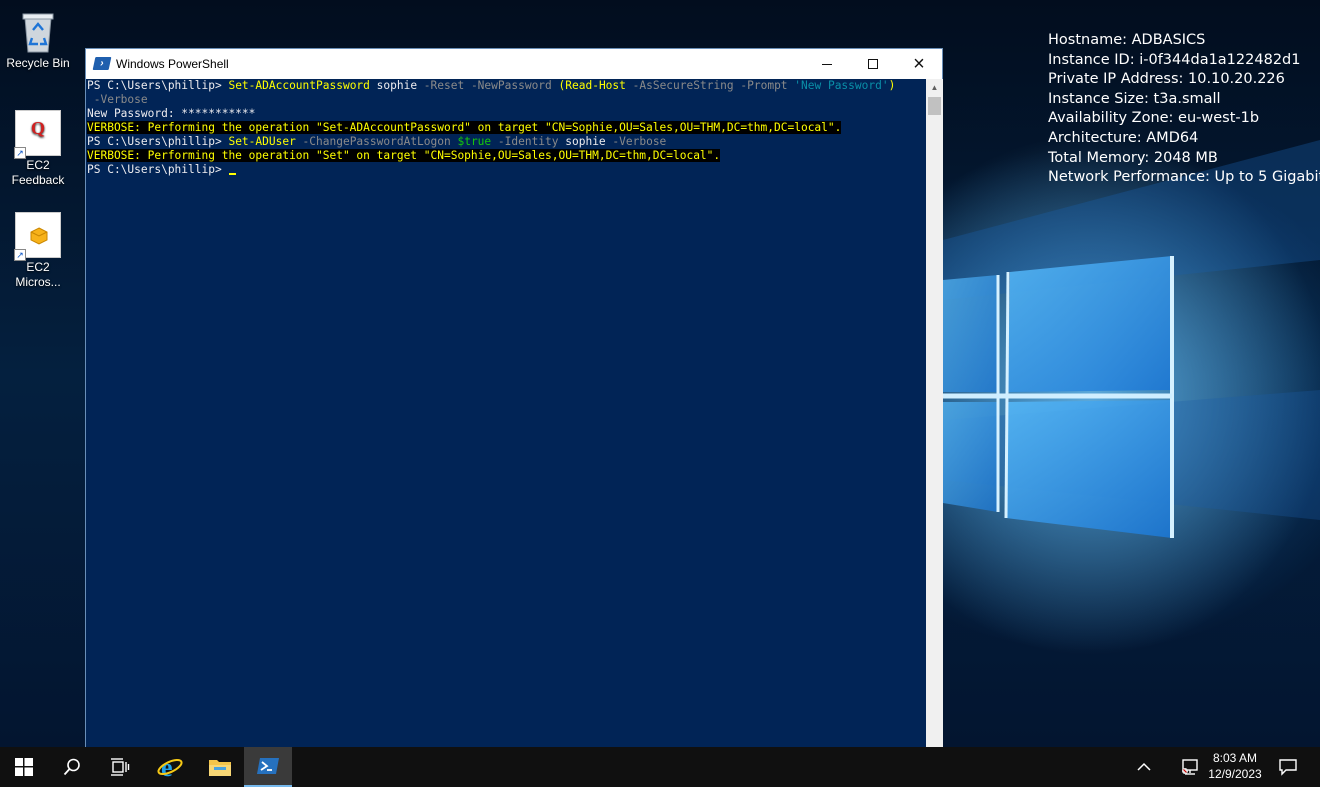 This screenshot has width=1320, height=787. I want to click on console-line: New Password: ***********, so click(171, 113).